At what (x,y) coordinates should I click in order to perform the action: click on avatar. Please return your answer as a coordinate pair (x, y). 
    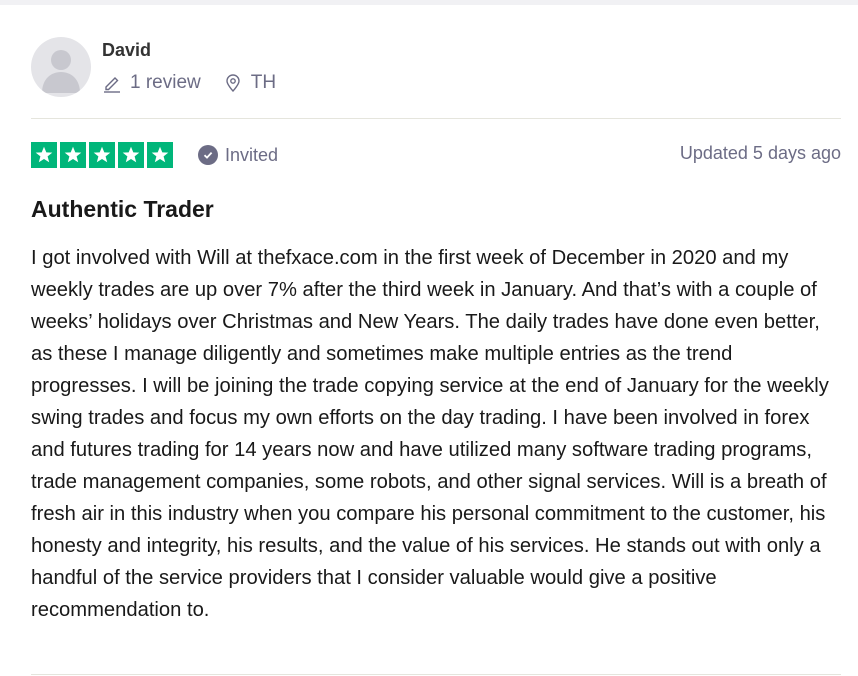
    Looking at the image, I should click on (61, 67).